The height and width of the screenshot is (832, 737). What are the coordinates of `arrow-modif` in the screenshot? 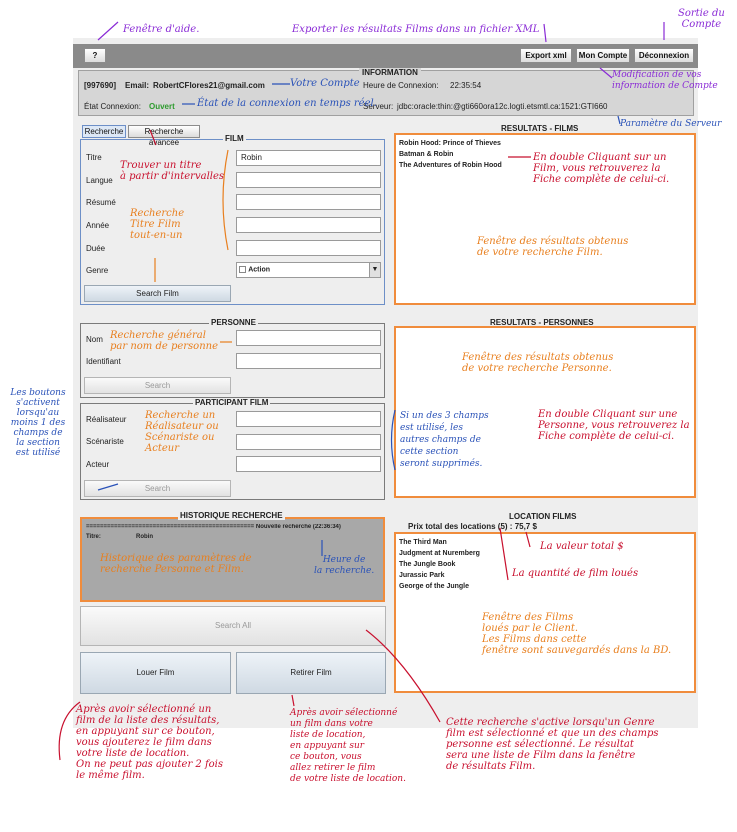 It's located at (606, 73).